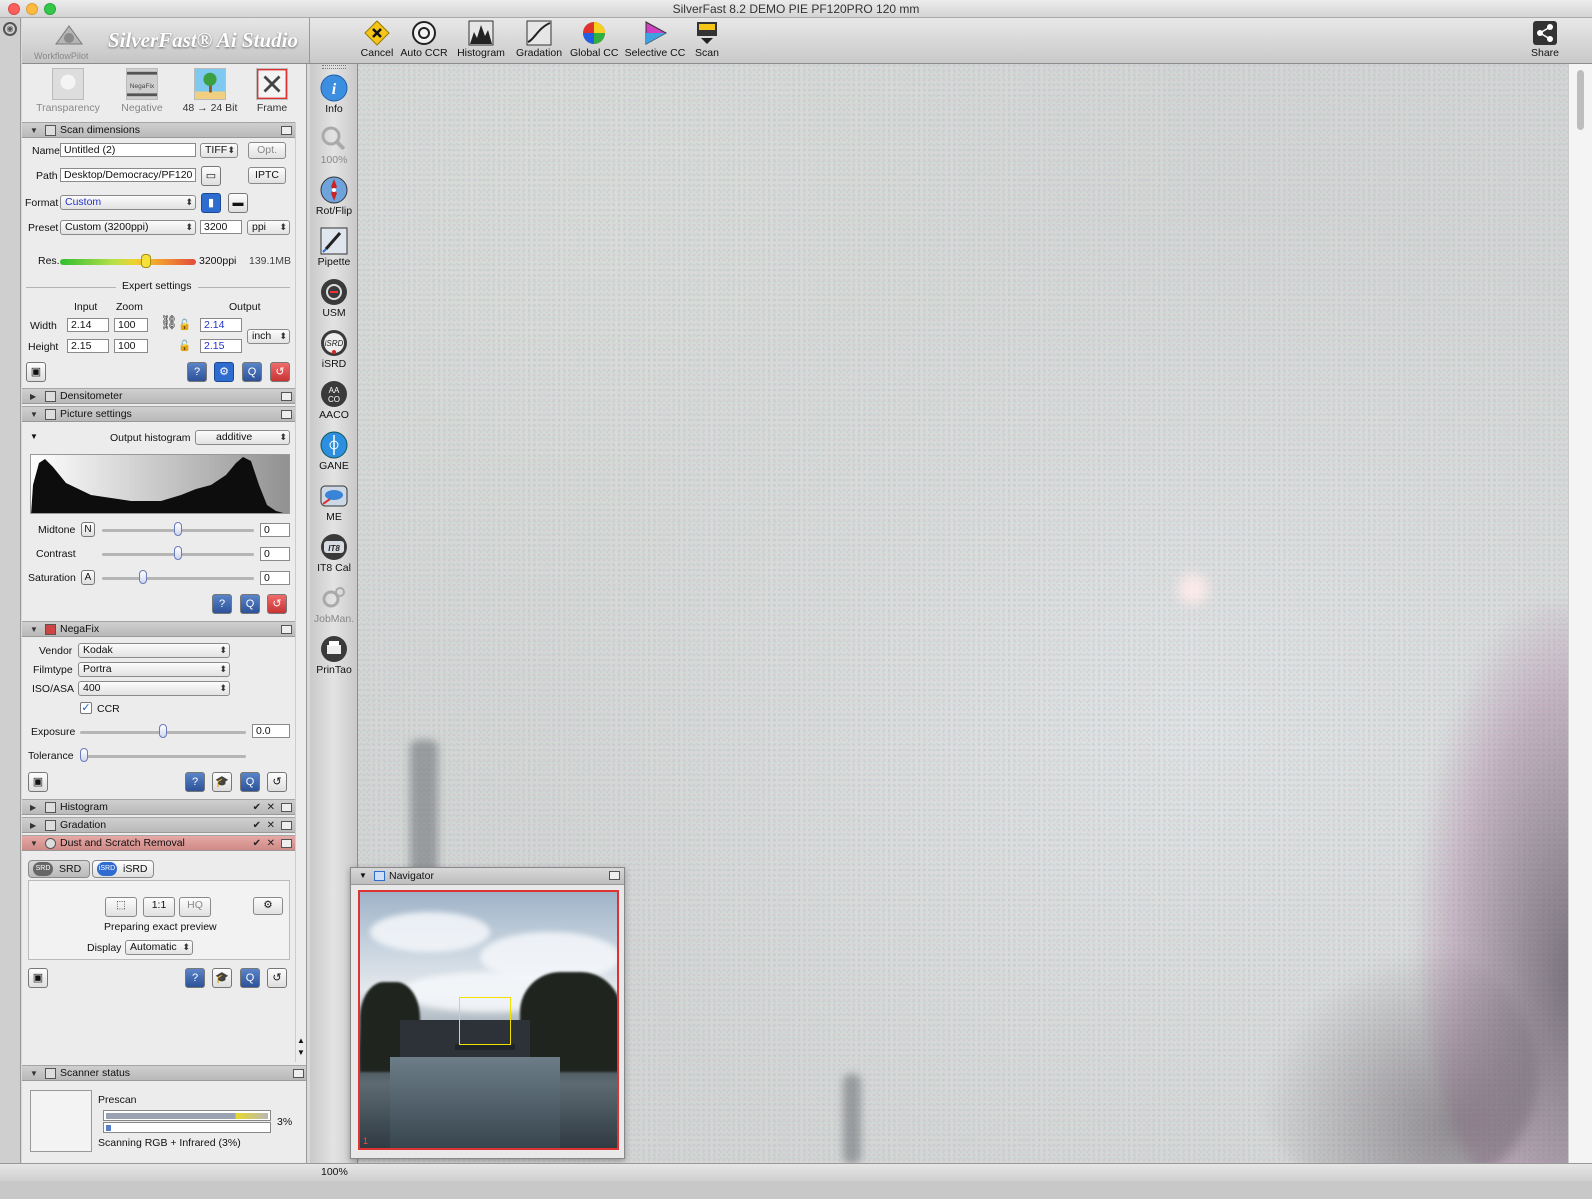 The width and height of the screenshot is (1592, 1199). I want to click on scroll-up-arrow-icon: ▲, so click(301, 1040).